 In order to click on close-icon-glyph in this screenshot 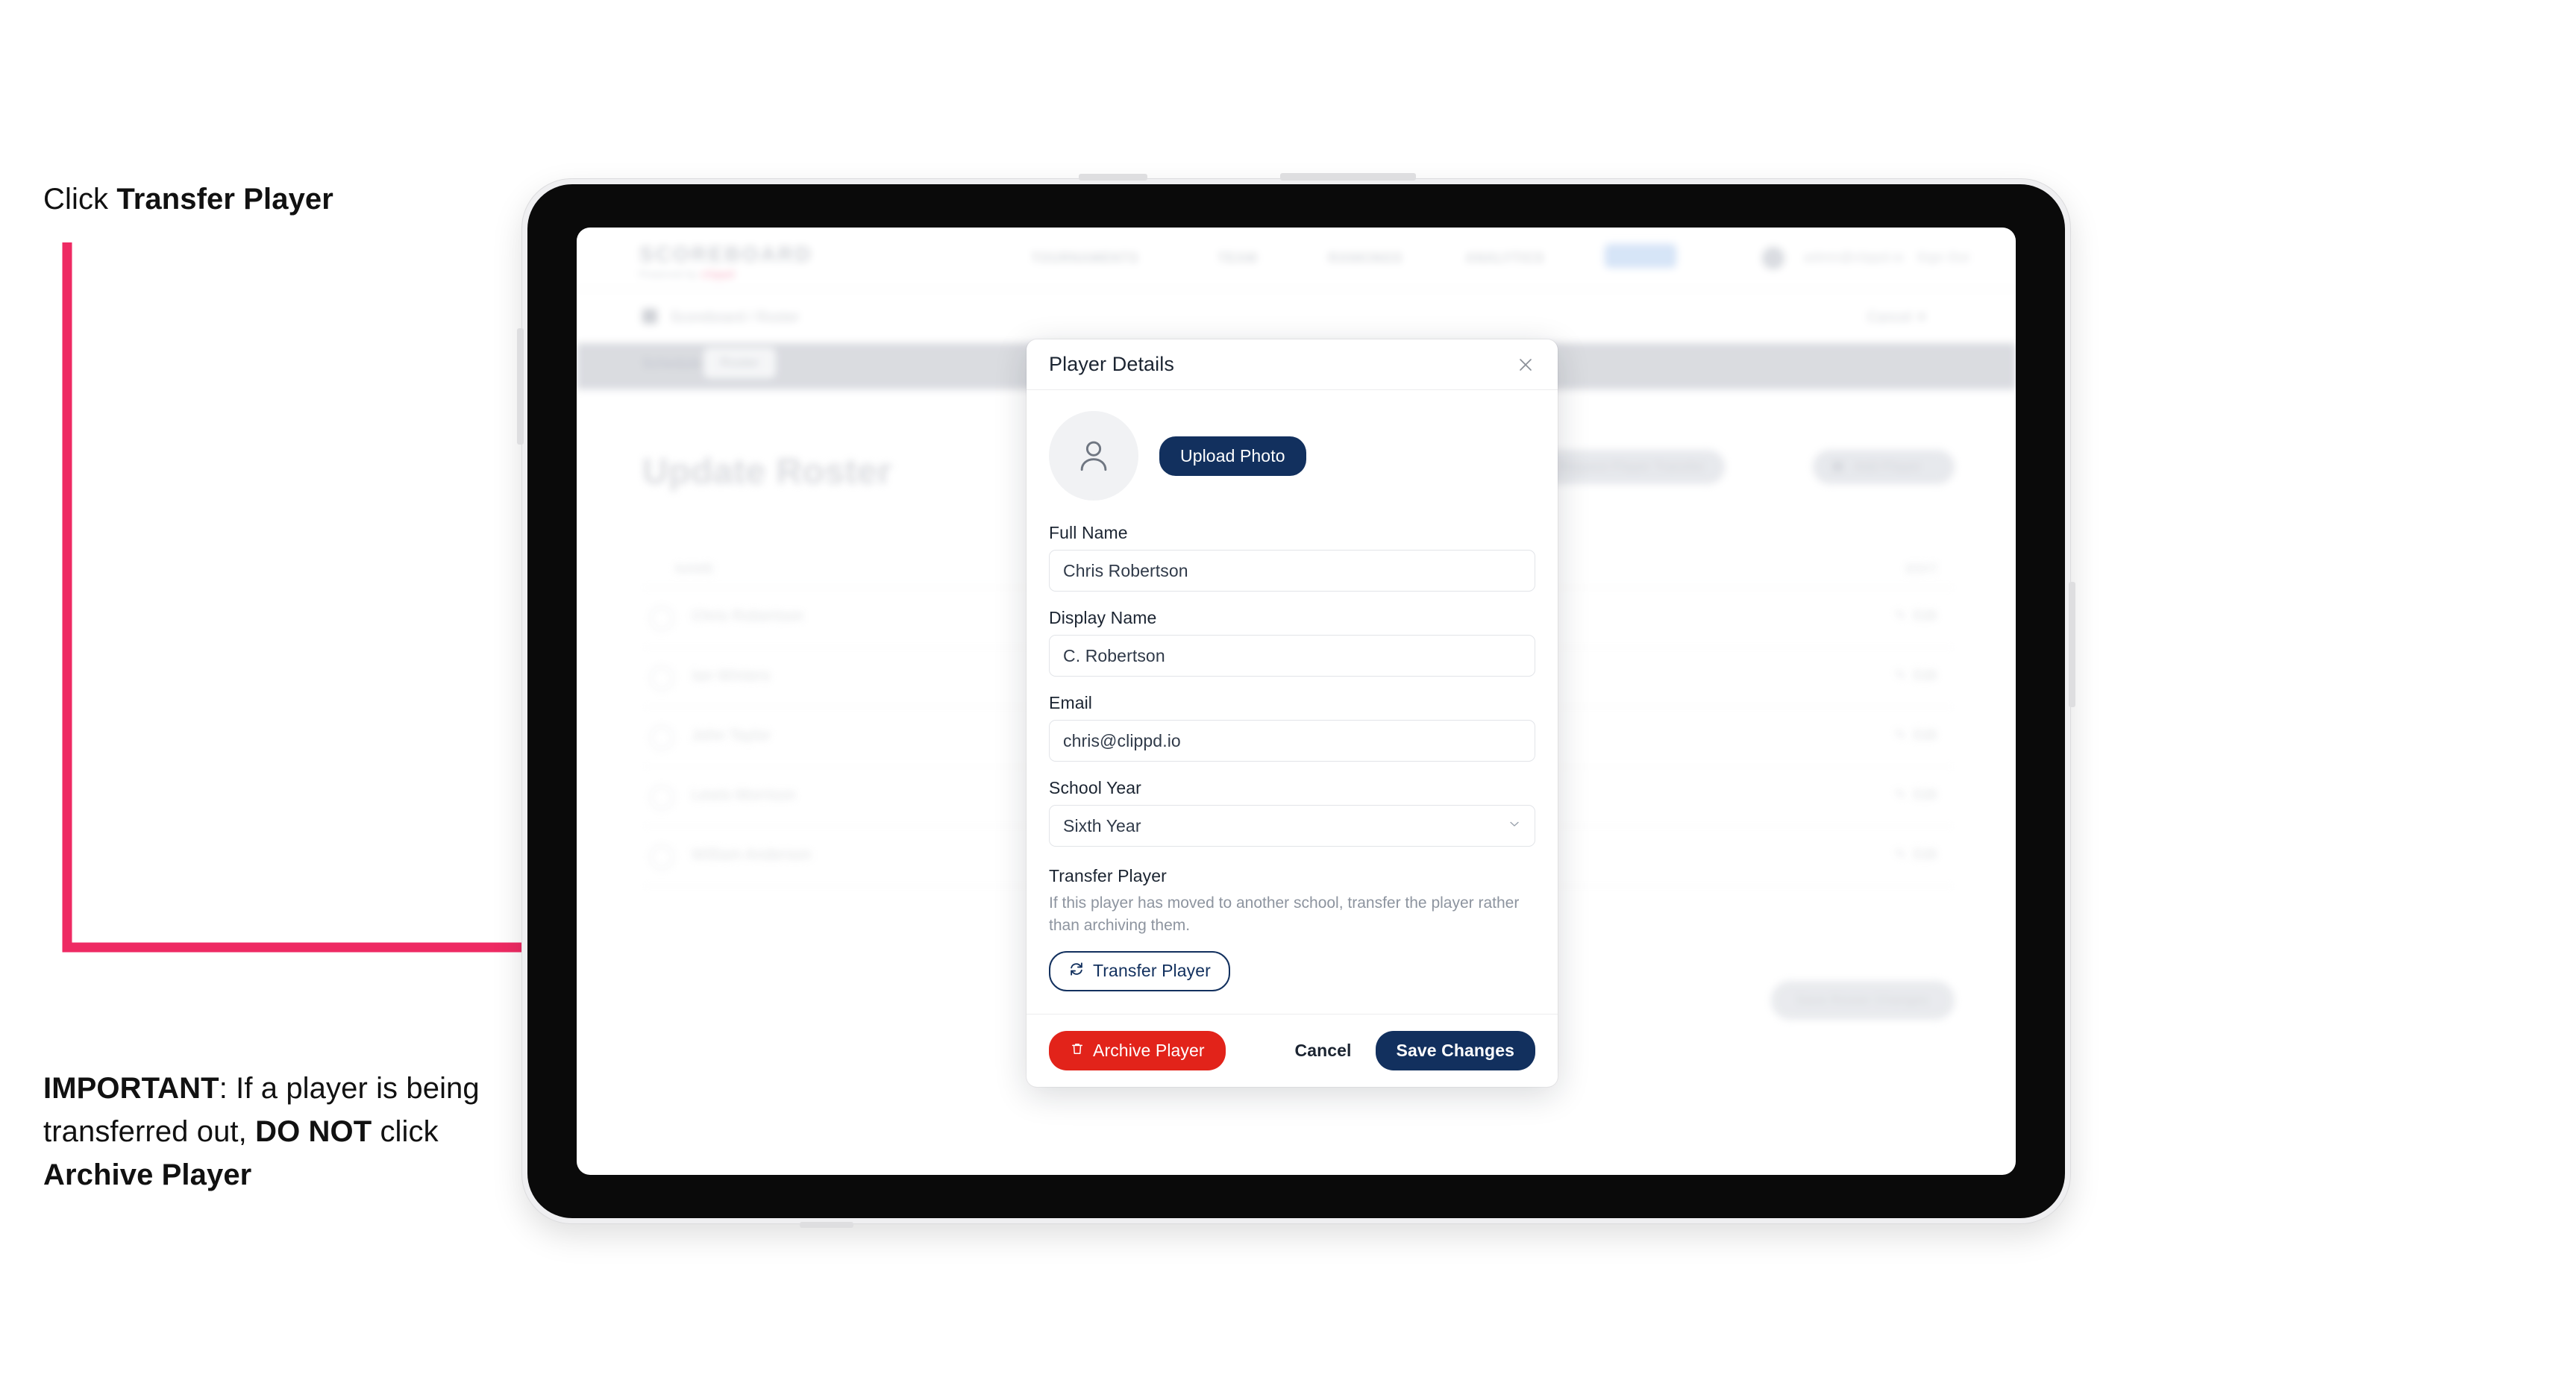, I will do `click(1526, 364)`.